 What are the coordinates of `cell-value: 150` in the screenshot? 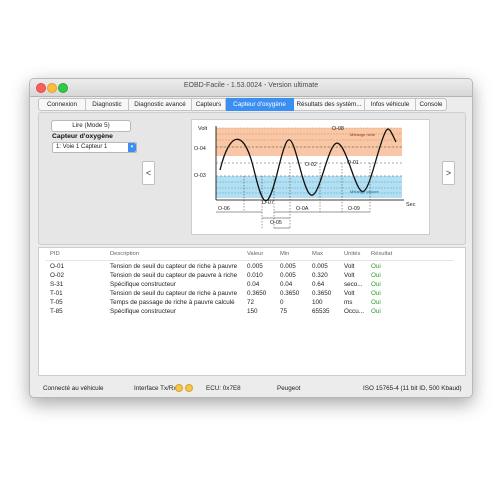 It's located at (252, 311).